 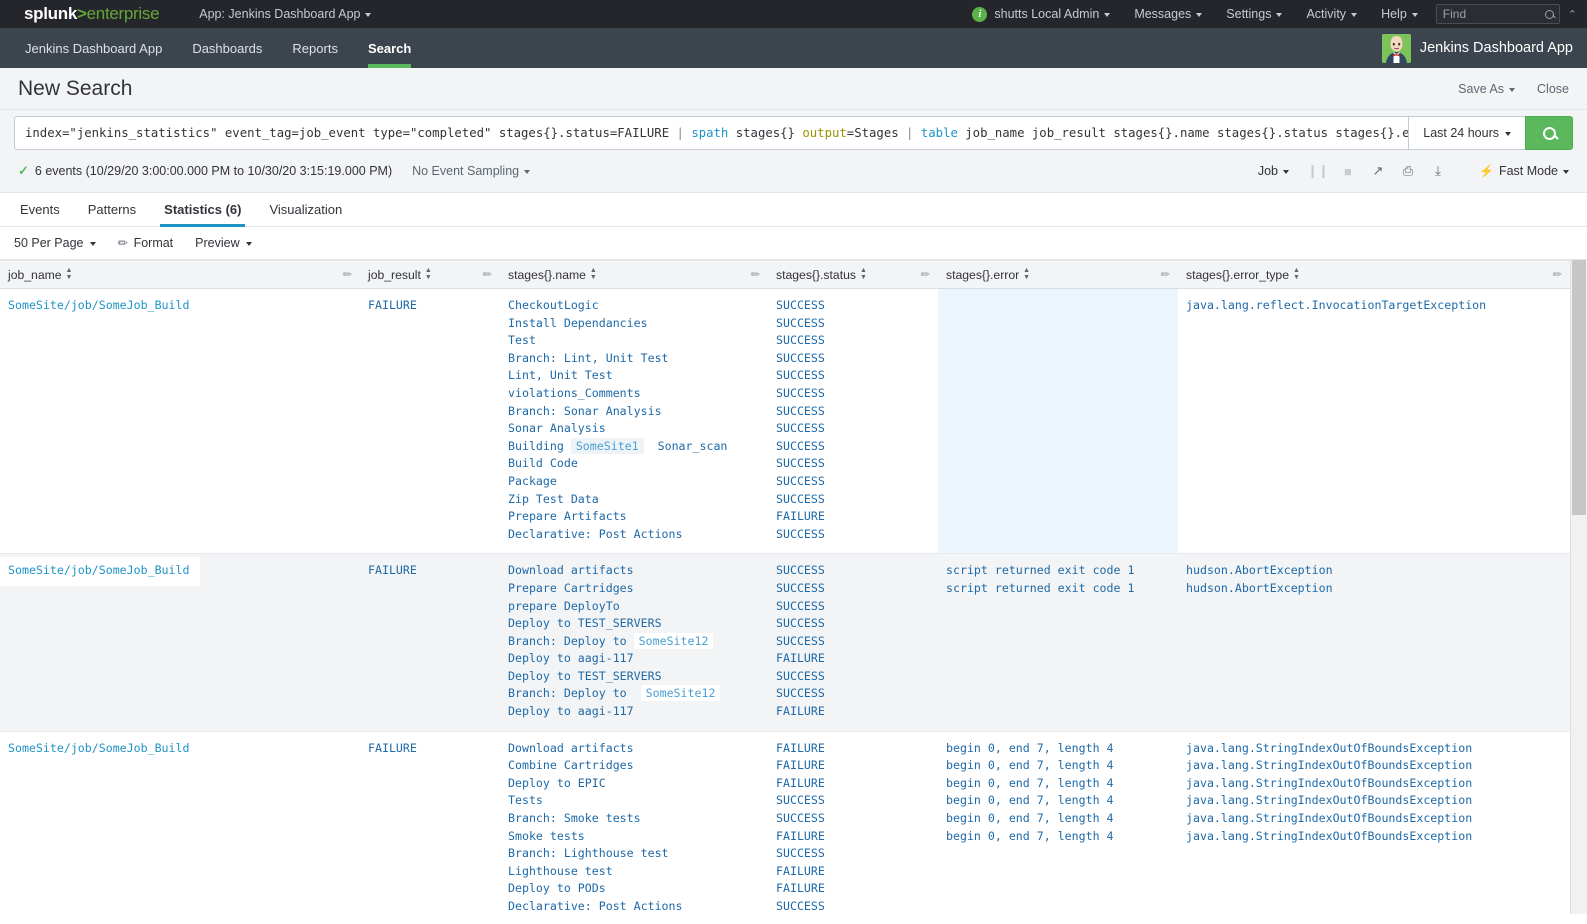 I want to click on nav-label: Jenkins Dashboard App, so click(x=94, y=48).